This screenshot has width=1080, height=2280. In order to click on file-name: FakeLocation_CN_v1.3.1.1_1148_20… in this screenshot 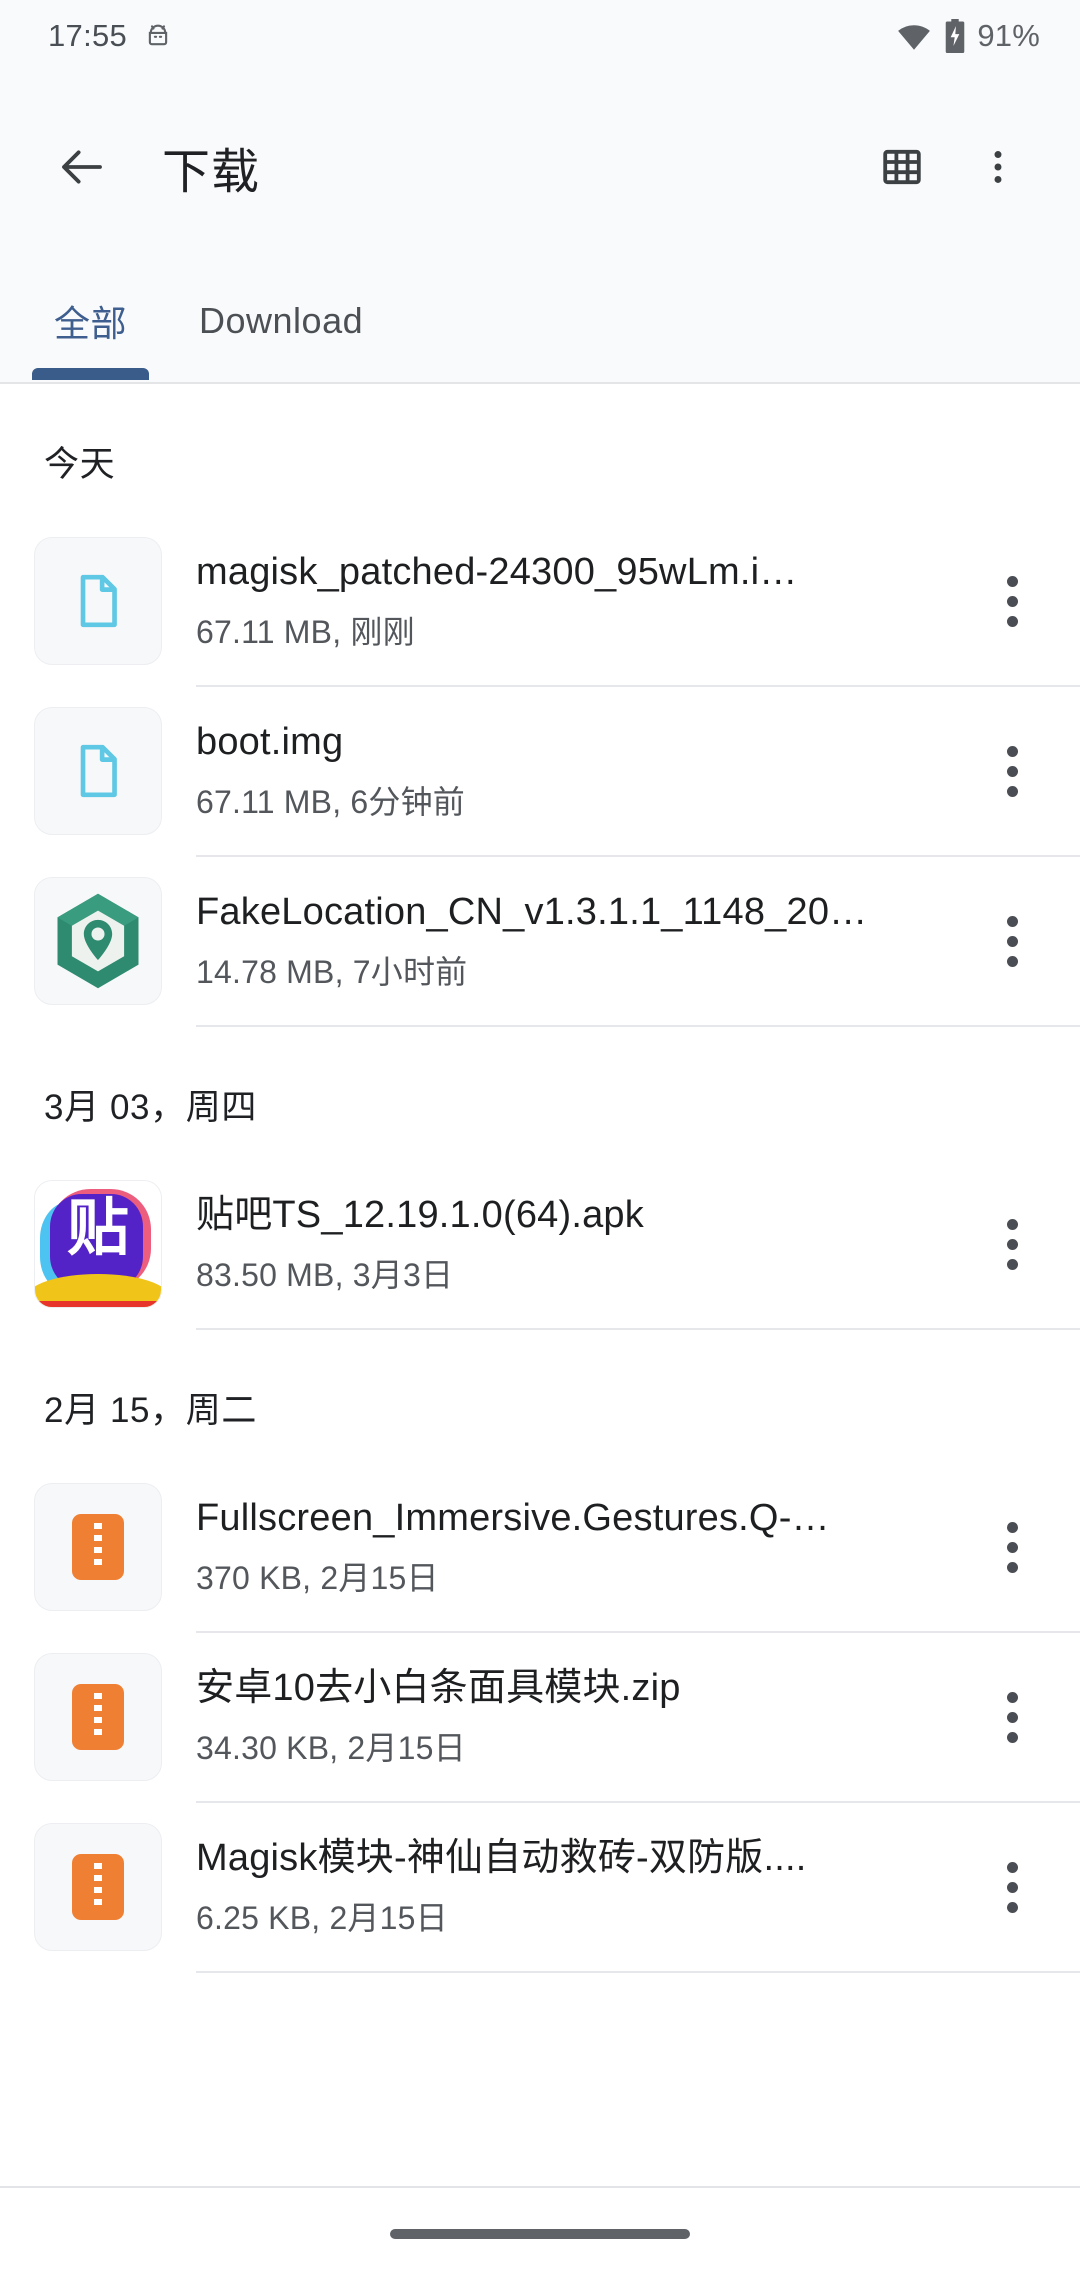, I will do `click(532, 912)`.